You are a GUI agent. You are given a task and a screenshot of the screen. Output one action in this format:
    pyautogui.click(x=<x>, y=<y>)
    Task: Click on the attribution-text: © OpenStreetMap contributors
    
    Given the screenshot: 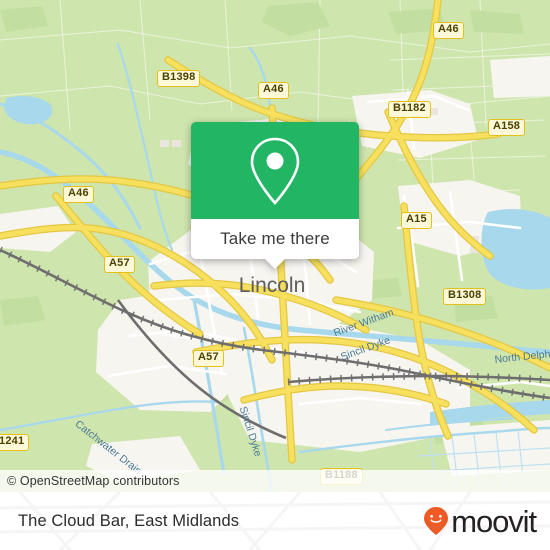 What is the action you would take?
    pyautogui.click(x=93, y=481)
    